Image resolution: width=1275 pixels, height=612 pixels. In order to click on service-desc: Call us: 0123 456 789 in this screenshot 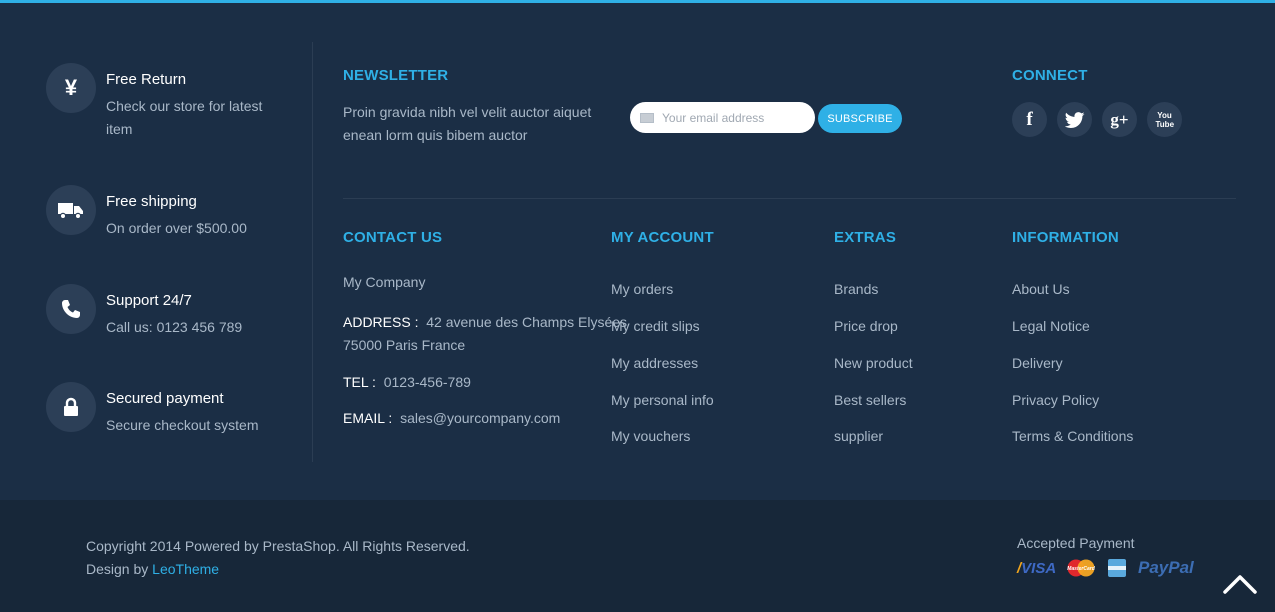, I will do `click(174, 327)`.